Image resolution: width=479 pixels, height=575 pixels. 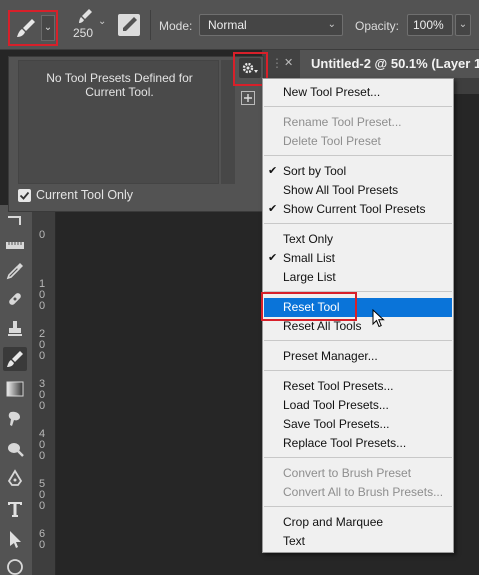 What do you see at coordinates (358, 258) in the screenshot?
I see `menu-item-small-list: ✔ Small List` at bounding box center [358, 258].